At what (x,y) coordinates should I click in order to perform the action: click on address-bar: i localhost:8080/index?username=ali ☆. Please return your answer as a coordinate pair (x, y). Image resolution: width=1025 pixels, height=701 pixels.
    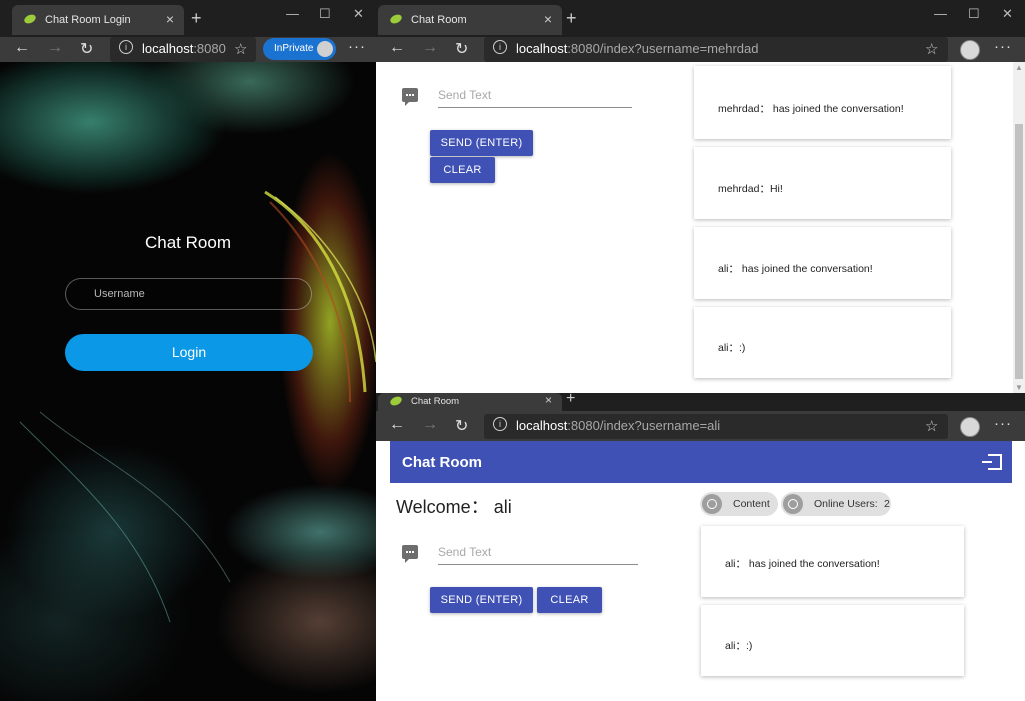
    Looking at the image, I should click on (716, 426).